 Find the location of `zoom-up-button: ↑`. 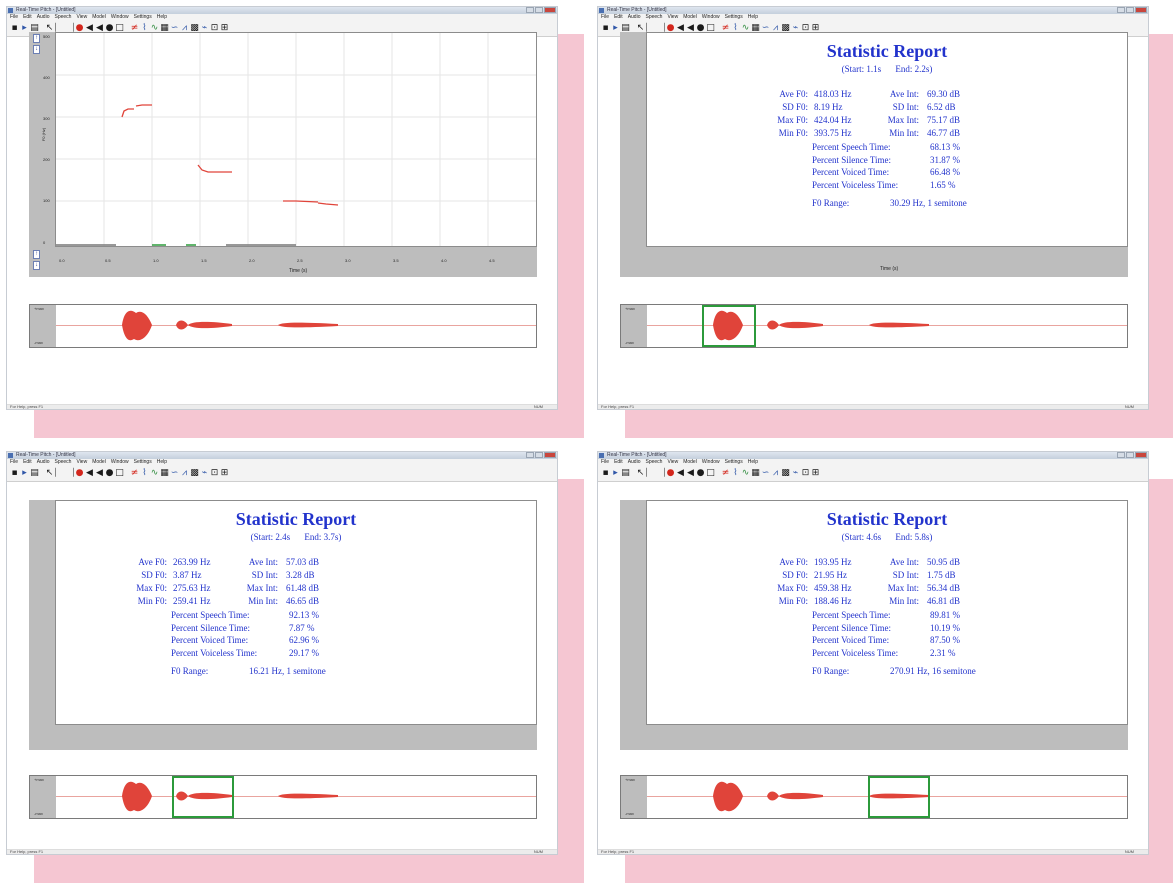

zoom-up-button: ↑ is located at coordinates (36, 38).